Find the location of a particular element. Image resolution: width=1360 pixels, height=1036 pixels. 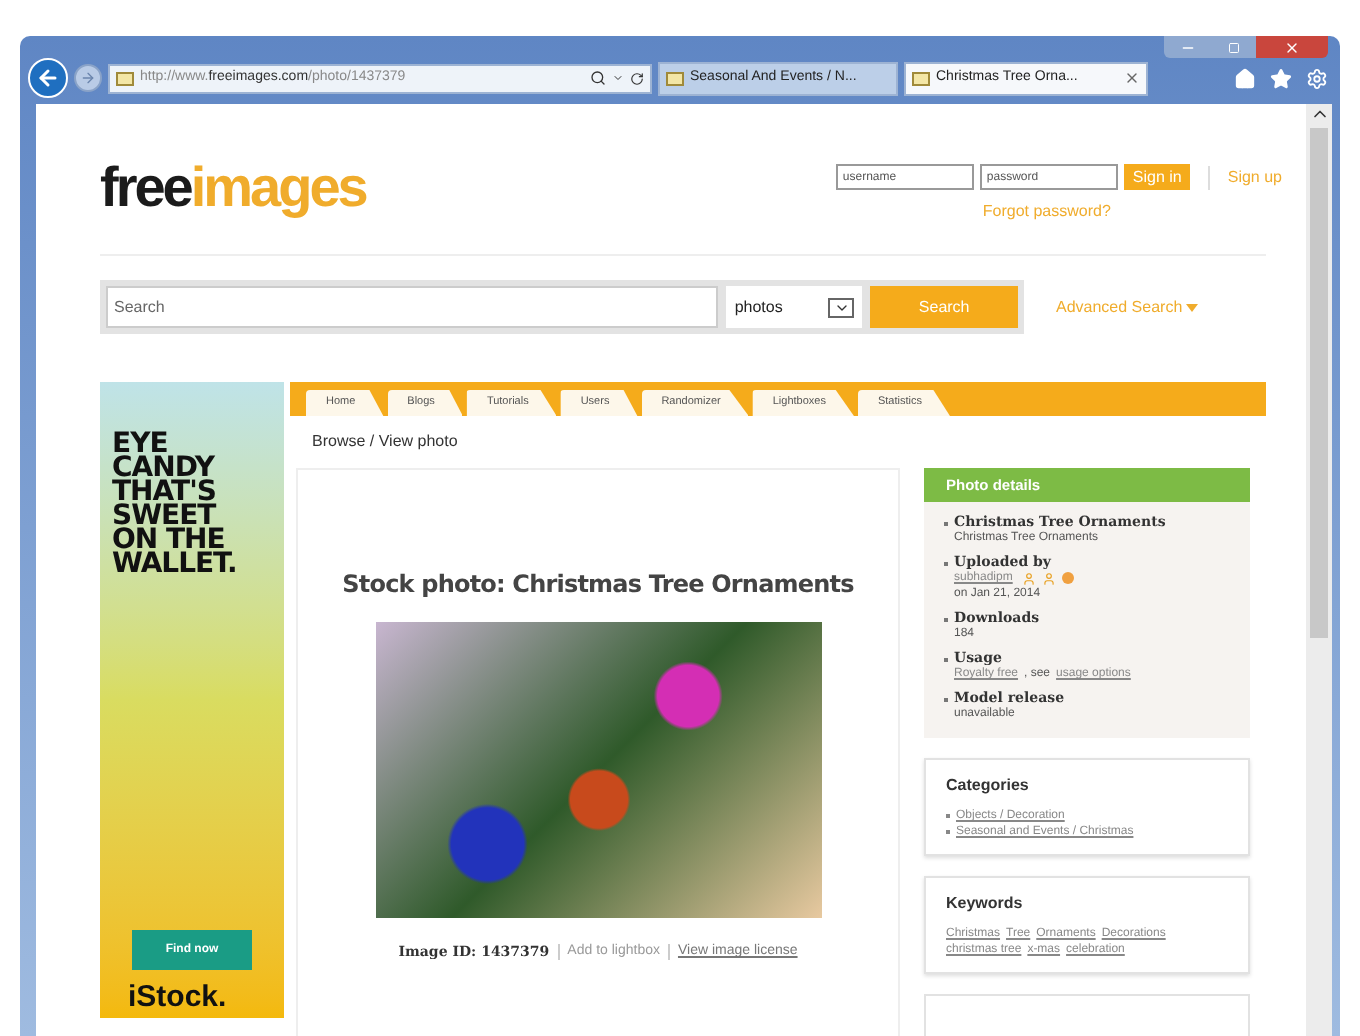

panel-title: Categories is located at coordinates (988, 786).